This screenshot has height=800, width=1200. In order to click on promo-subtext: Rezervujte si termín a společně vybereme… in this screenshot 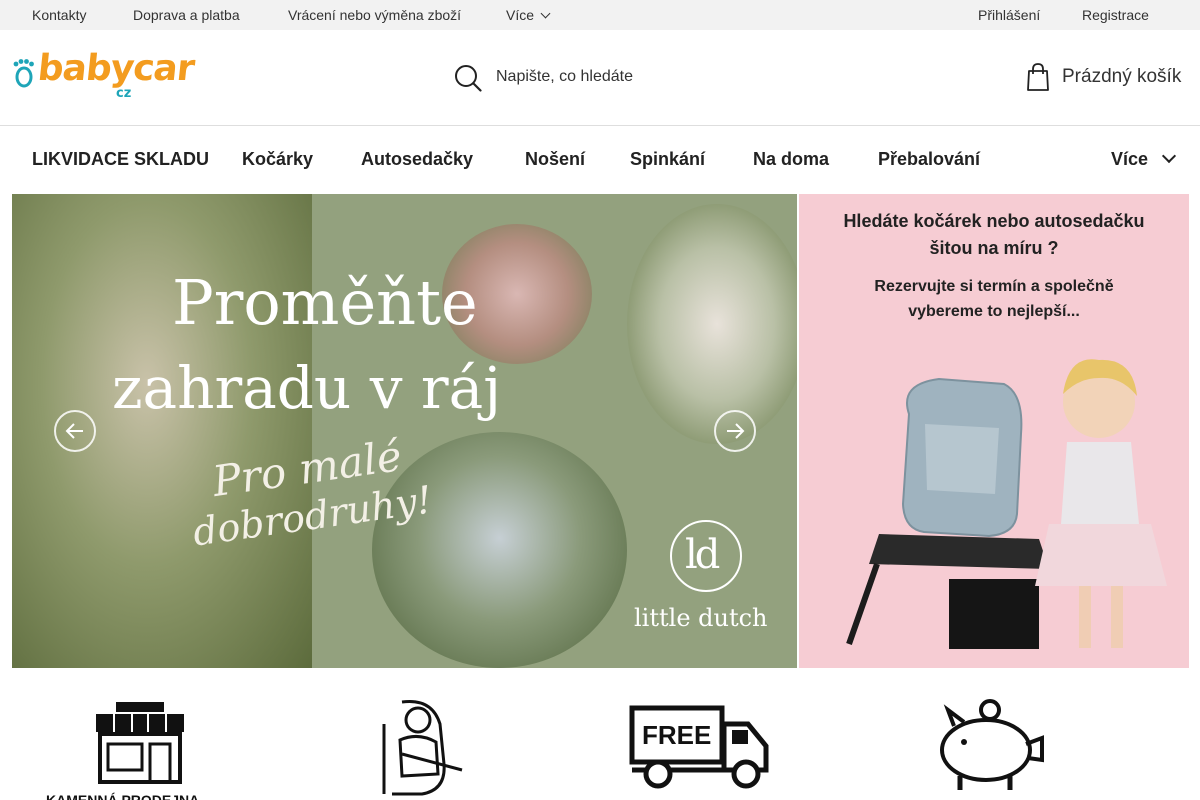, I will do `click(994, 299)`.